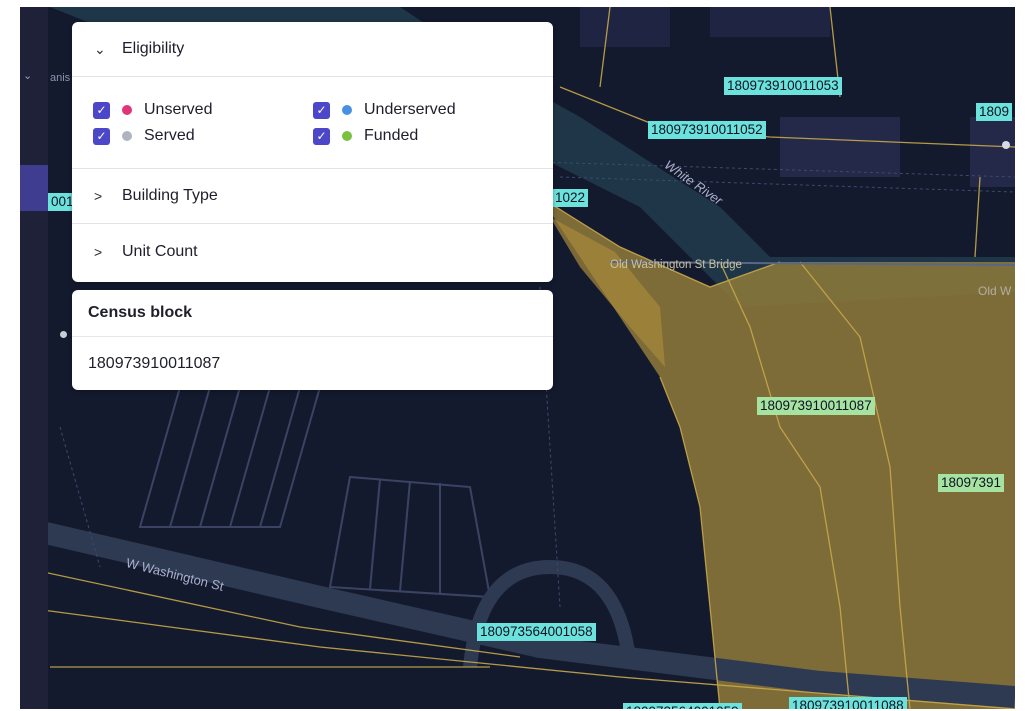 The image size is (1025, 711). Describe the element at coordinates (153, 48) in the screenshot. I see `eligibility-title: Eligibility` at that location.